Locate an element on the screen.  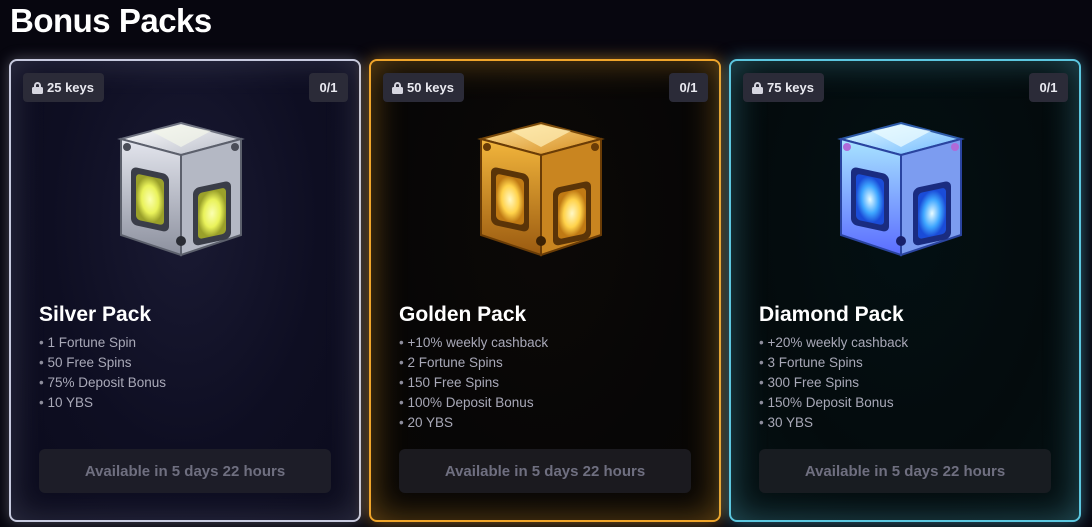
keys-badge: 25 keys is located at coordinates (63, 87).